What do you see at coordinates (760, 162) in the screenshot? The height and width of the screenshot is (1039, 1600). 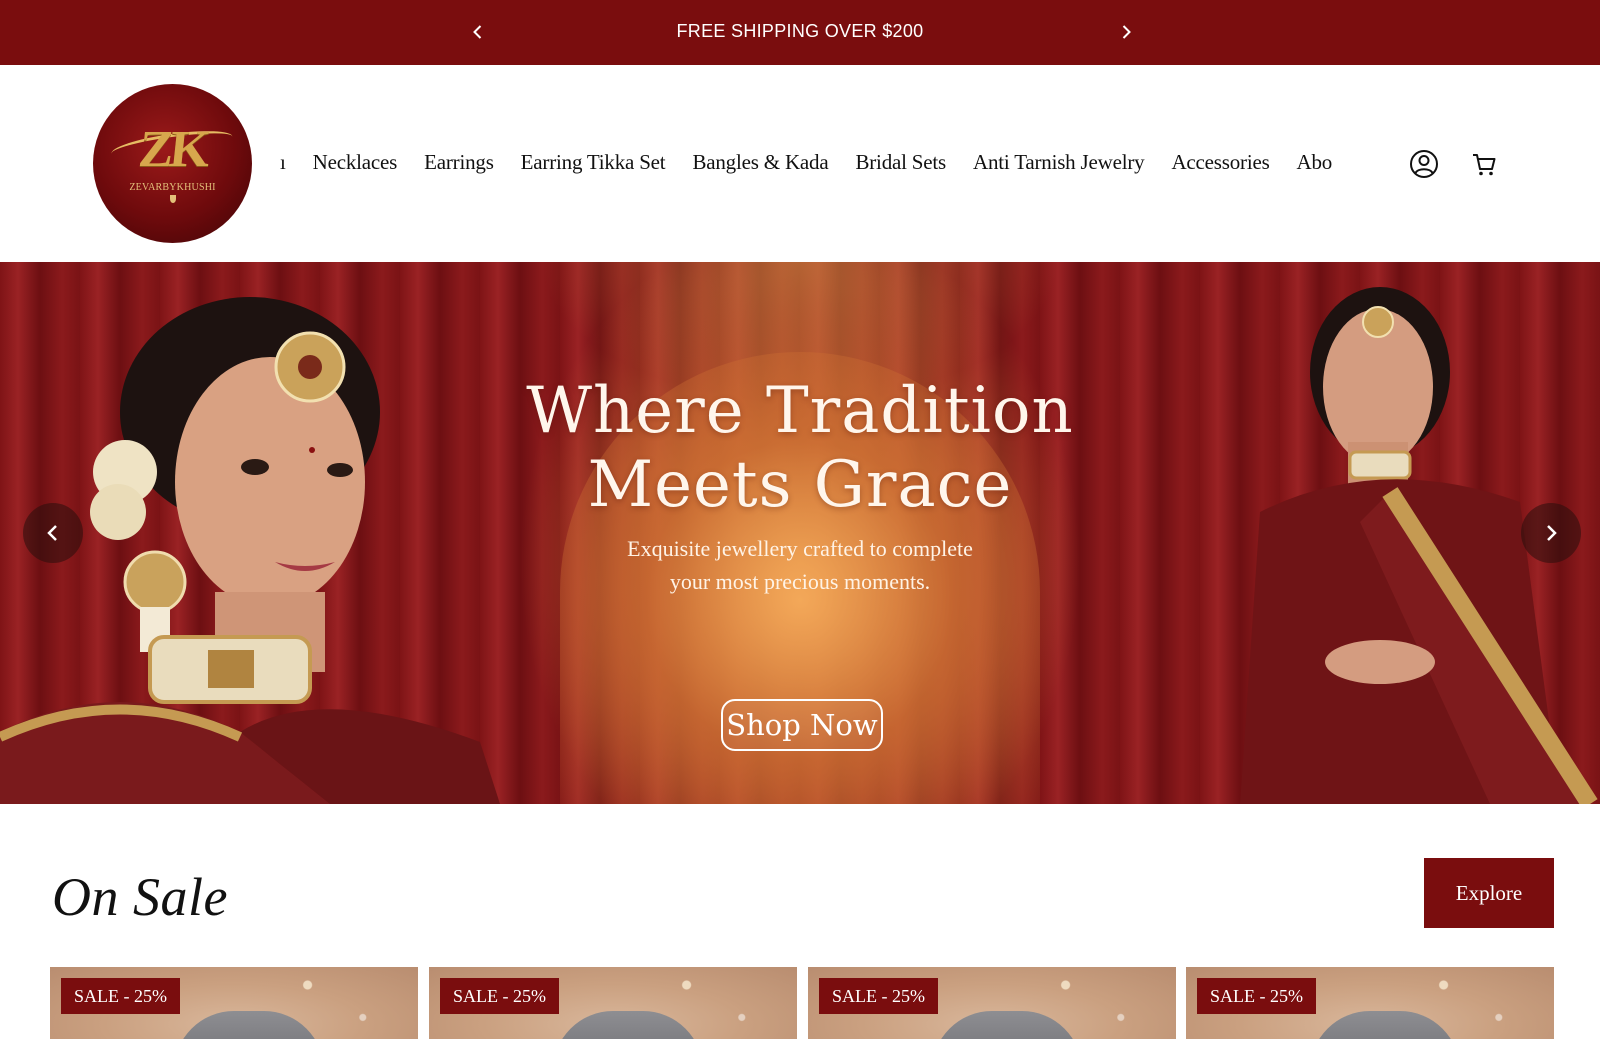 I see `nav-item-bangles-kada: Bangles & Kada` at bounding box center [760, 162].